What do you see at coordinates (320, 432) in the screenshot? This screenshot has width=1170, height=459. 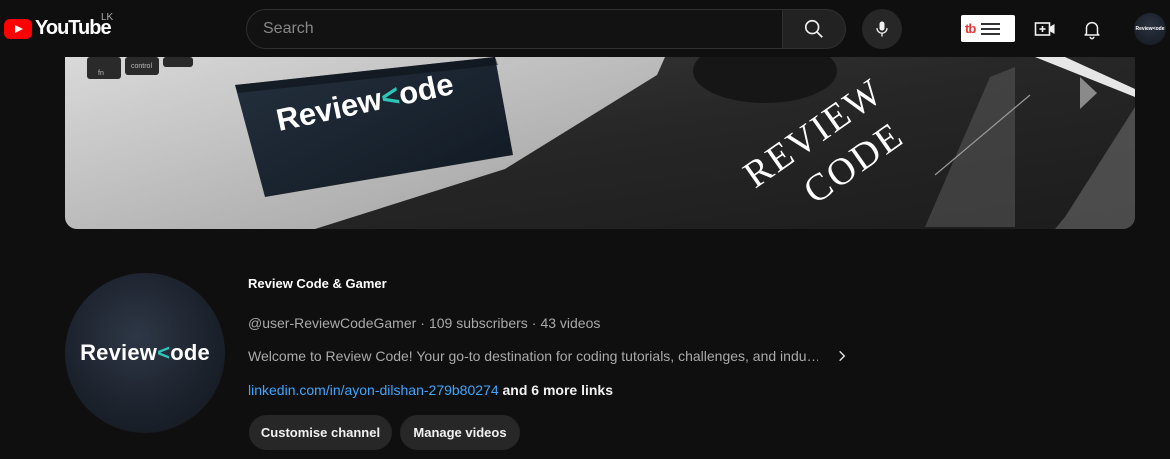 I see `customise-channel-button: Customise channel` at bounding box center [320, 432].